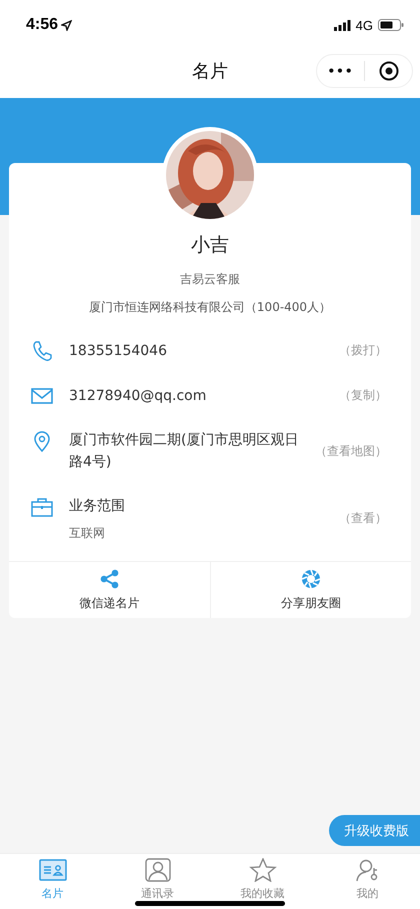 This screenshot has width=420, height=909. What do you see at coordinates (42, 507) in the screenshot?
I see `briefcase-icon` at bounding box center [42, 507].